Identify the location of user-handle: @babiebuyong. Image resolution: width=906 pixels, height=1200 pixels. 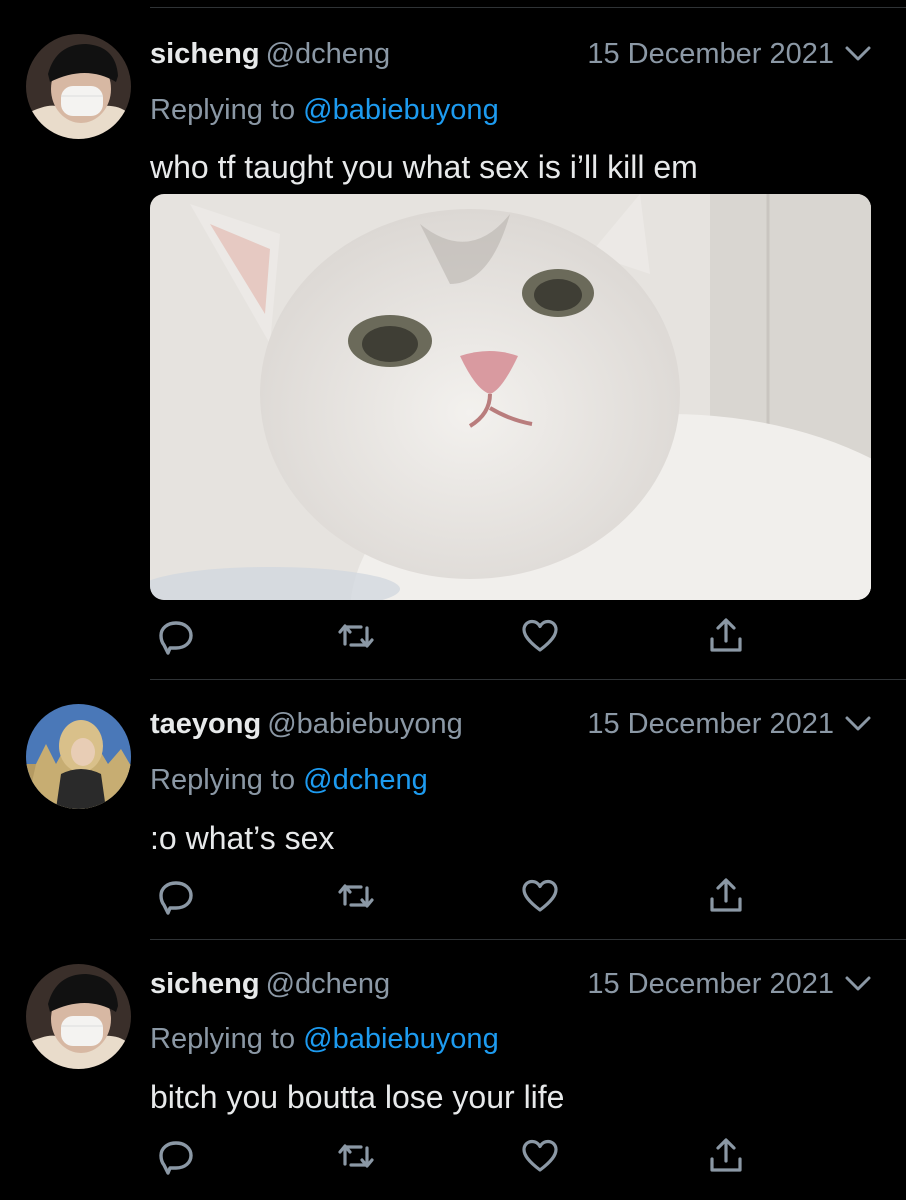
(365, 724).